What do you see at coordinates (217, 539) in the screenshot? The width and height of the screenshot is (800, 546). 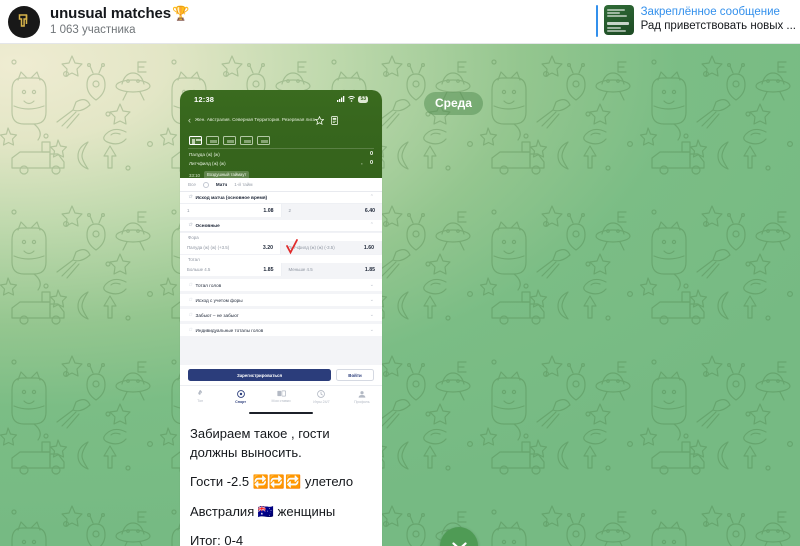 I see `message-line-4: Итог: 0-4` at bounding box center [217, 539].